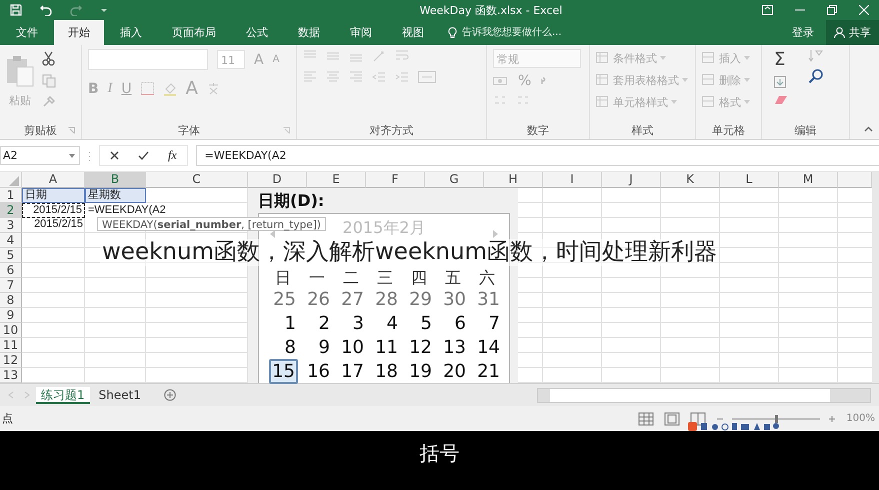 The width and height of the screenshot is (879, 490). Describe the element at coordinates (352, 299) in the screenshot. I see `calendar-day: 27` at that location.